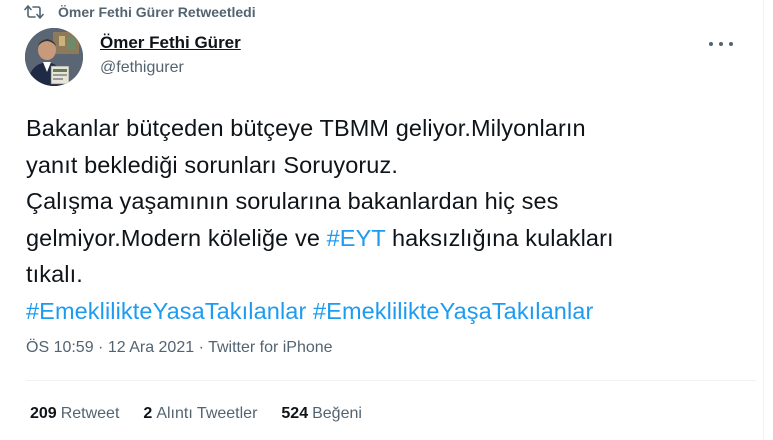 The width and height of the screenshot is (773, 440). Describe the element at coordinates (43, 413) in the screenshot. I see `retweets-count: 209` at that location.